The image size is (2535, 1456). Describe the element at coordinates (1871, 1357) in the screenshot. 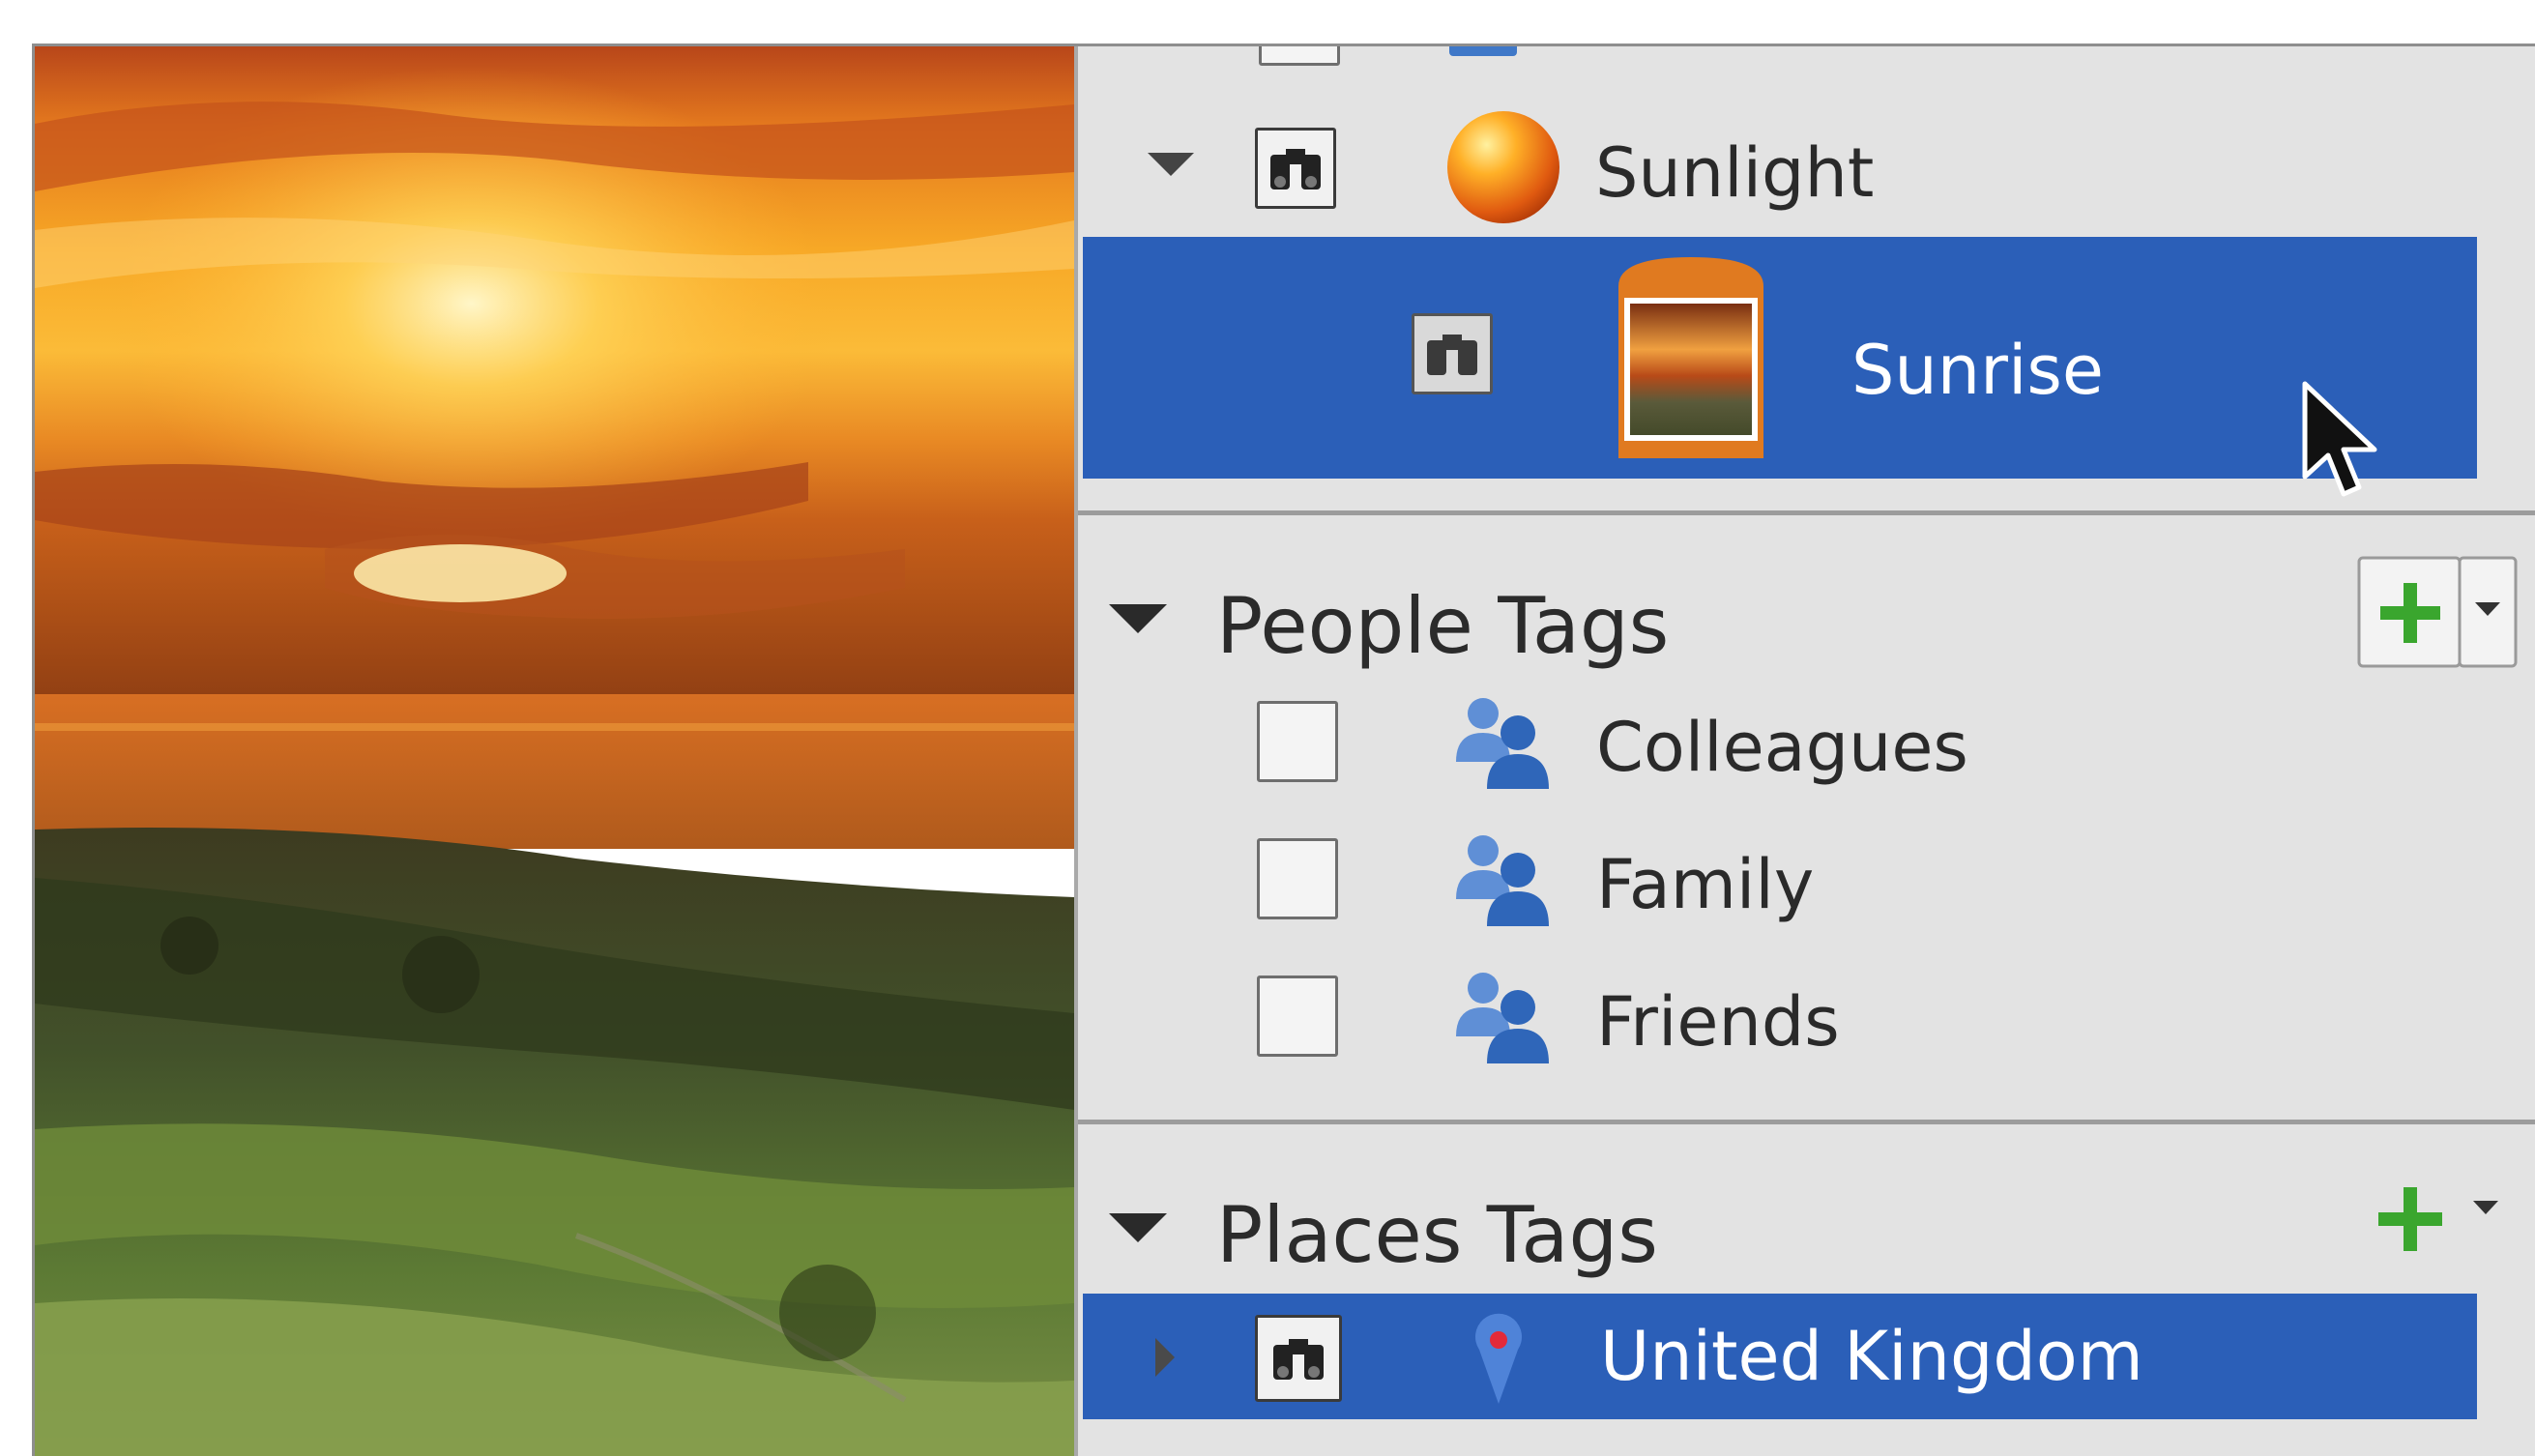

I see `place-label-united-kingdom: United Kingdom` at that location.